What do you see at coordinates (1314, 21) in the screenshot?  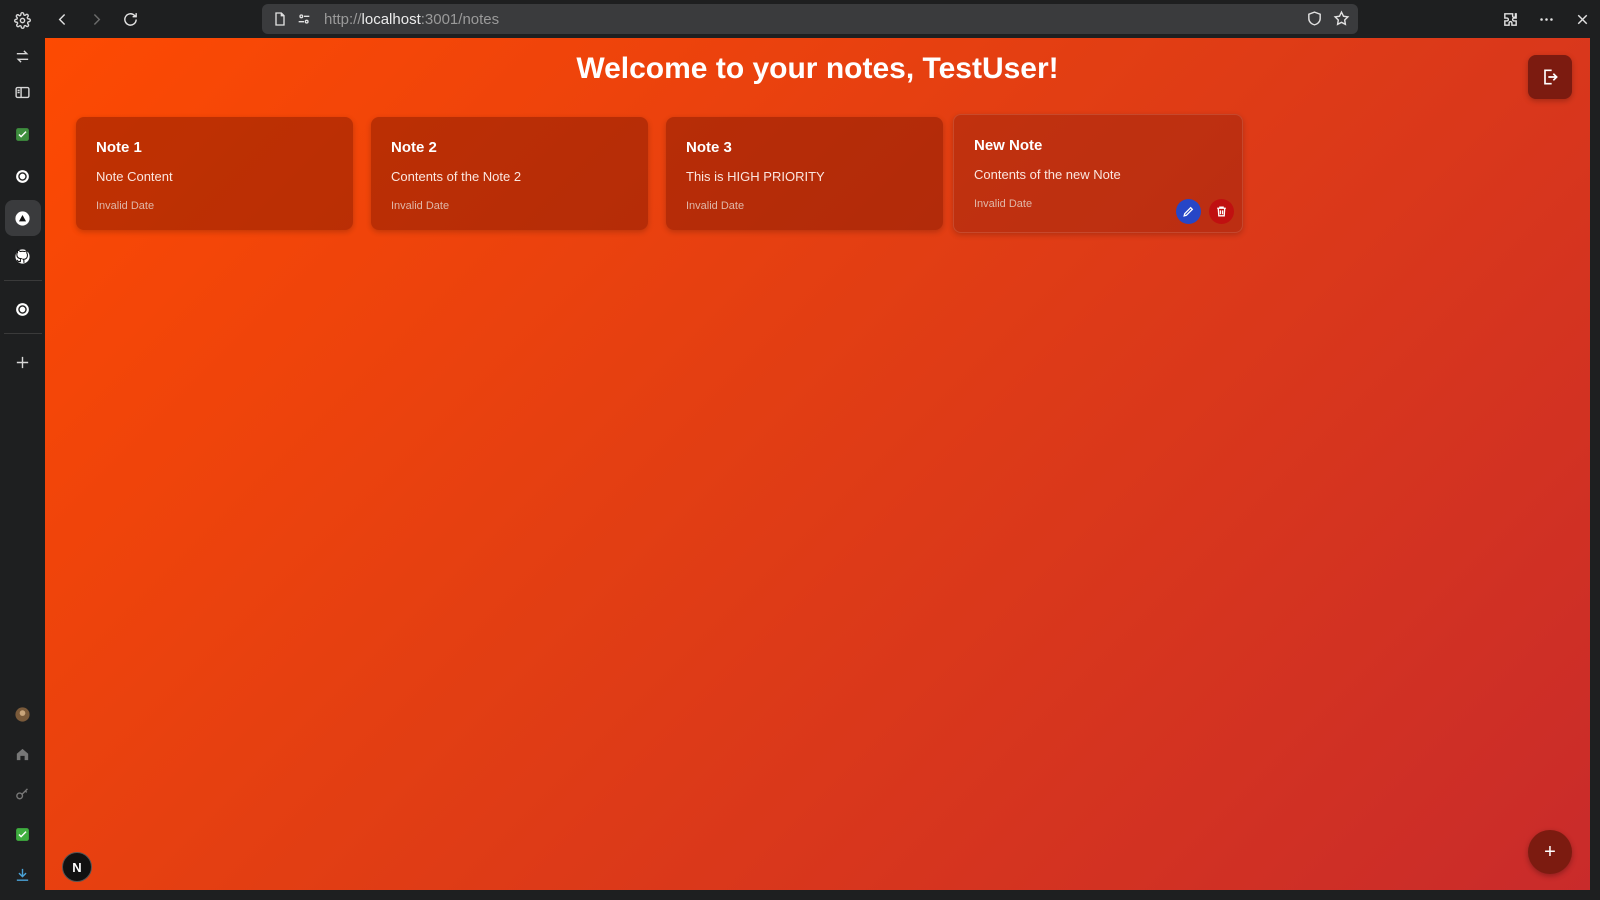 I see `shield-icon` at bounding box center [1314, 21].